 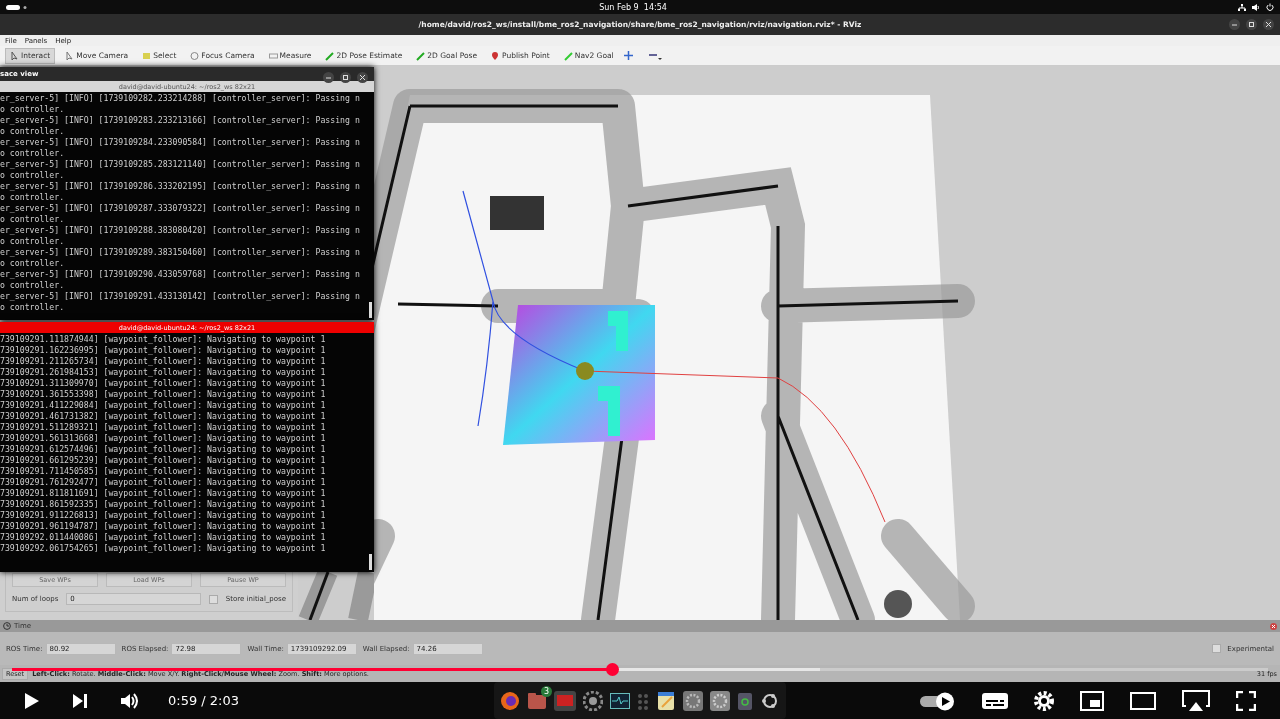 I want to click on log-line: er_server-5] [INFO] [1739109284.233090584] [controller_server]: Passing n, so click(x=180, y=142).